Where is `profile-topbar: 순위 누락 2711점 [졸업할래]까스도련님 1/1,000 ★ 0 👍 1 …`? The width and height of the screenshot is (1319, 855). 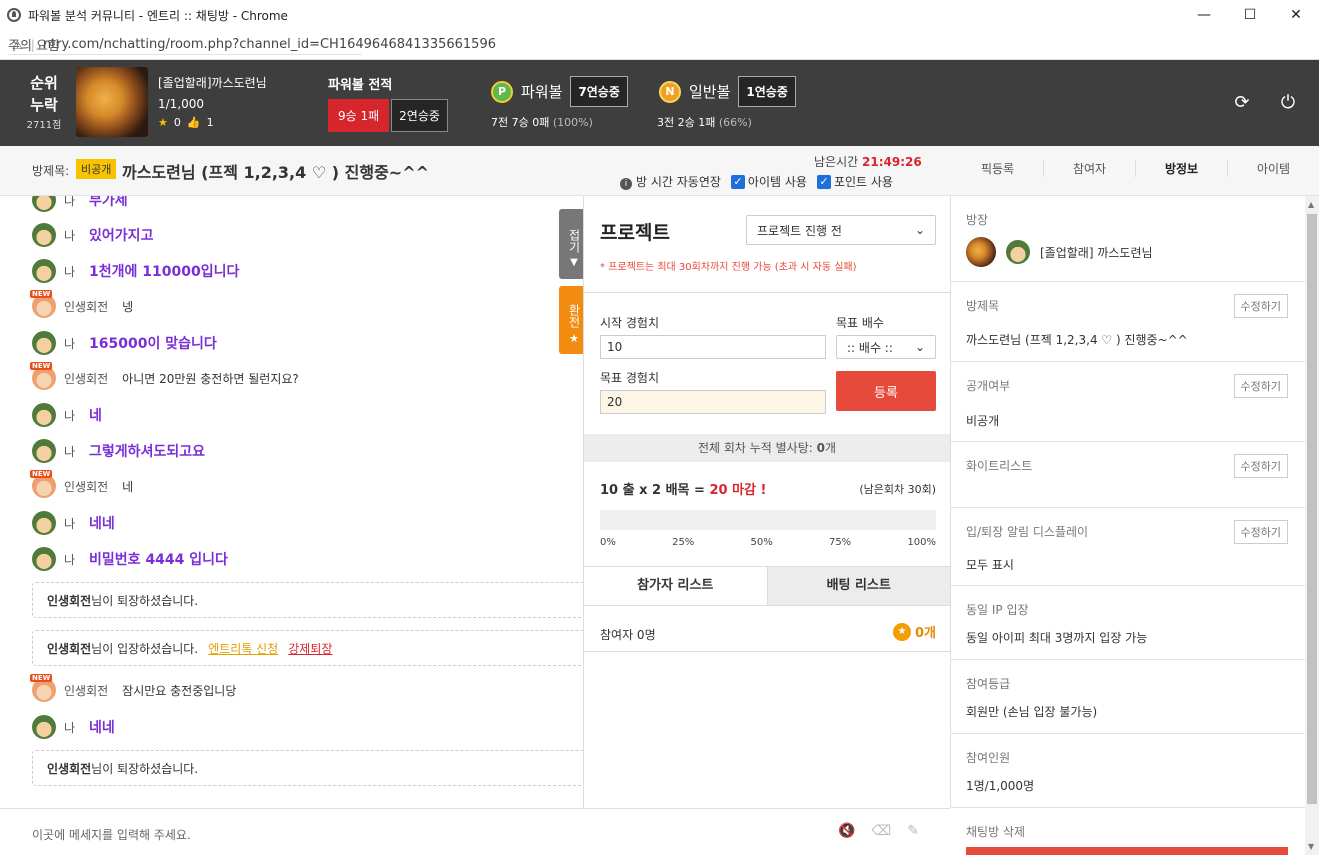
profile-topbar: 순위 누락 2711점 [졸업할래]까스도련님 1/1,000 ★ 0 👍 1 … is located at coordinates (659, 103).